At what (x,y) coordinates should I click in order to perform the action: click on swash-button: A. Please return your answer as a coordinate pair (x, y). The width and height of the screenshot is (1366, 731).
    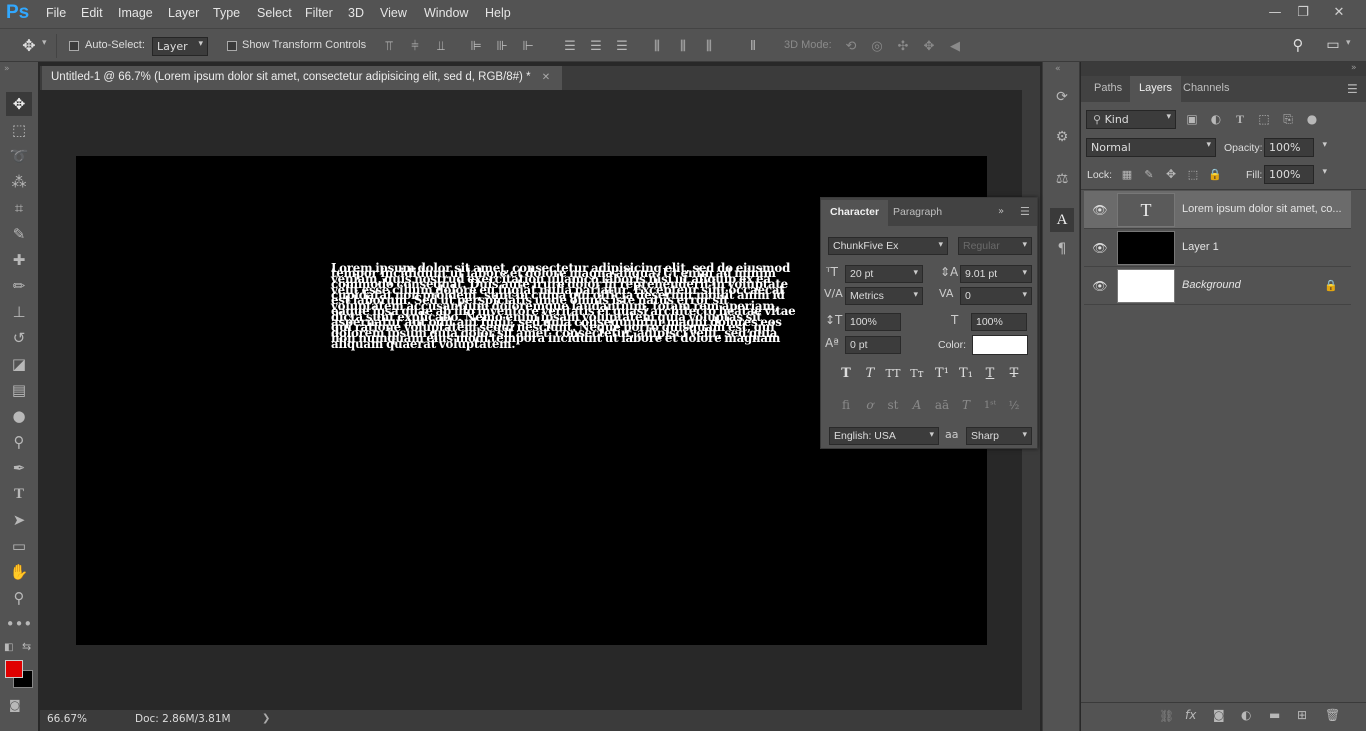
    Looking at the image, I should click on (917, 405).